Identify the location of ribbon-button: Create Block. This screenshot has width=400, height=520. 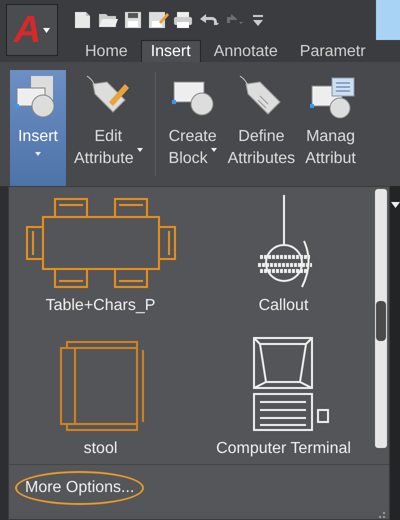
(193, 128).